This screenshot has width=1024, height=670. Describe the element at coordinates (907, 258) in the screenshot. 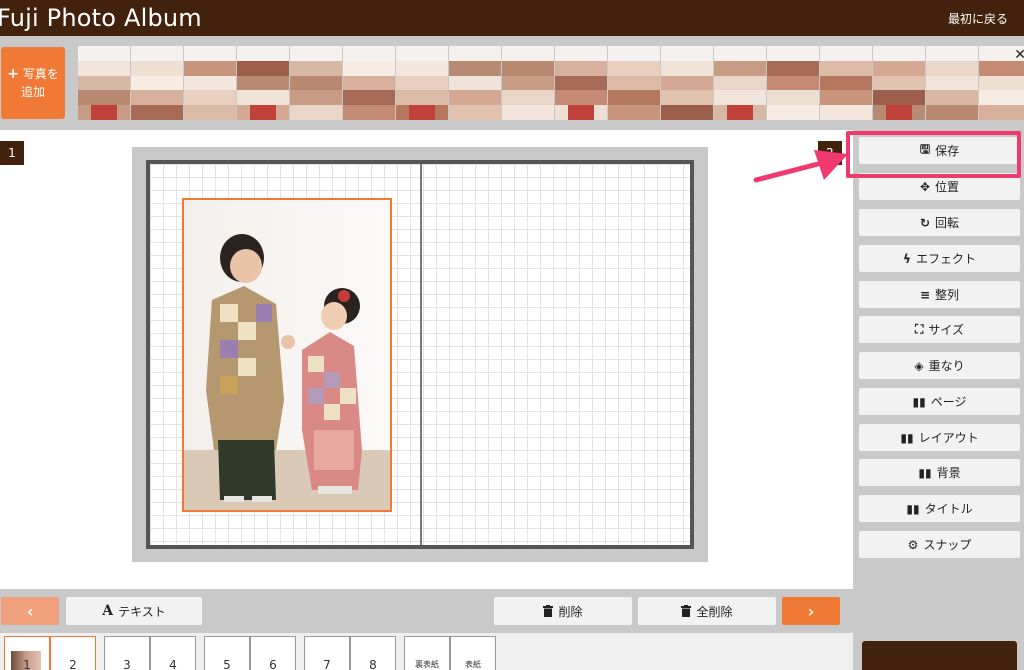

I see `lightning-bolt-icon: ϟ` at that location.